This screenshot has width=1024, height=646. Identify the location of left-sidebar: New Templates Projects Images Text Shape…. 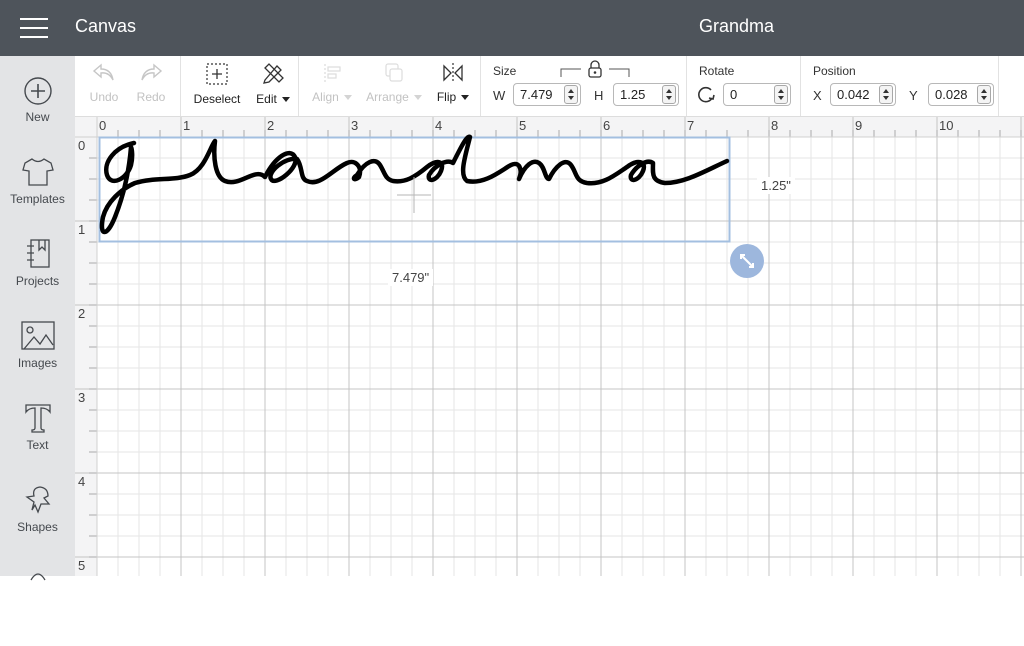
(37, 318).